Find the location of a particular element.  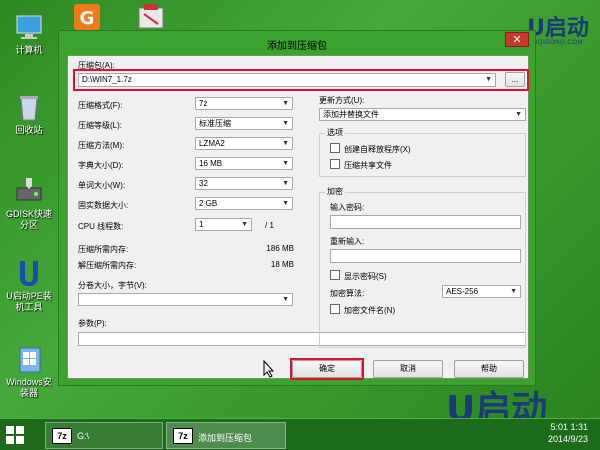

svg-text: G is located at coordinates (87, 18).